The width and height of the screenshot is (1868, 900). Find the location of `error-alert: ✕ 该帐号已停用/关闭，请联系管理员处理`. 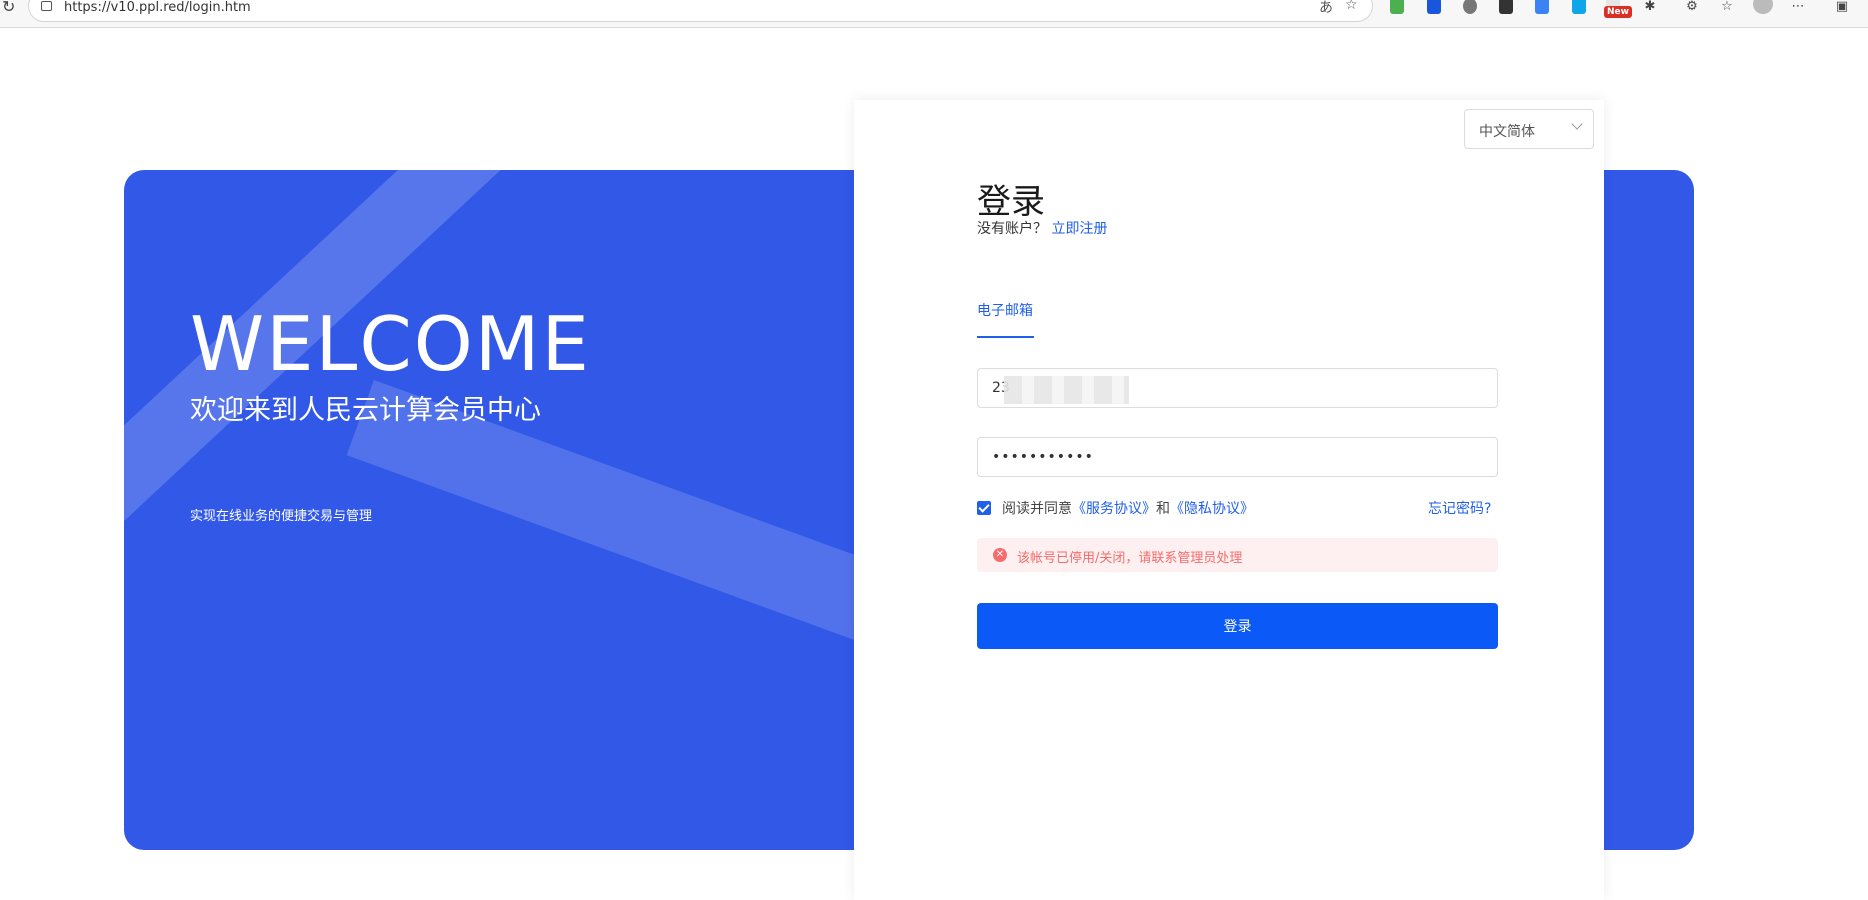

error-alert: ✕ 该帐号已停用/关闭，请联系管理员处理 is located at coordinates (1237, 555).